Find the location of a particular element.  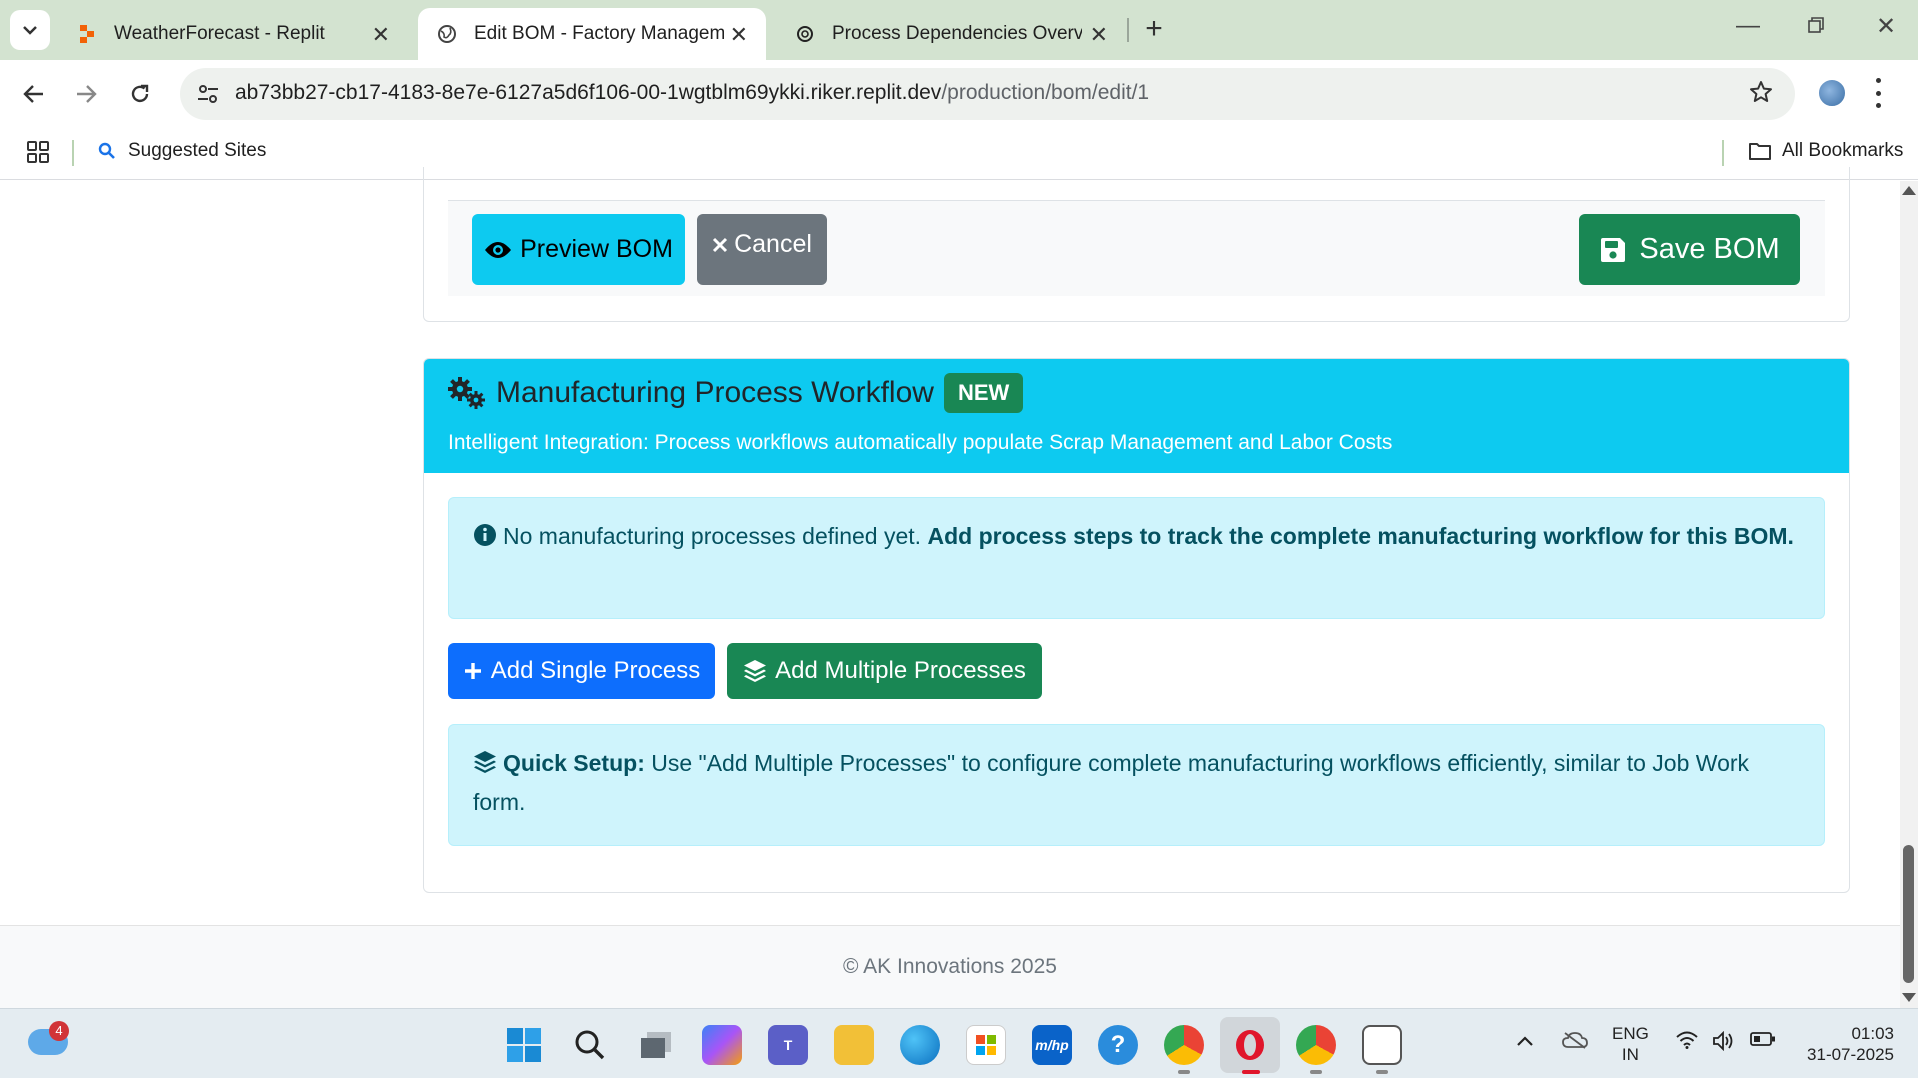

copyright-text: © AK Innovations 2025 is located at coordinates (950, 966).